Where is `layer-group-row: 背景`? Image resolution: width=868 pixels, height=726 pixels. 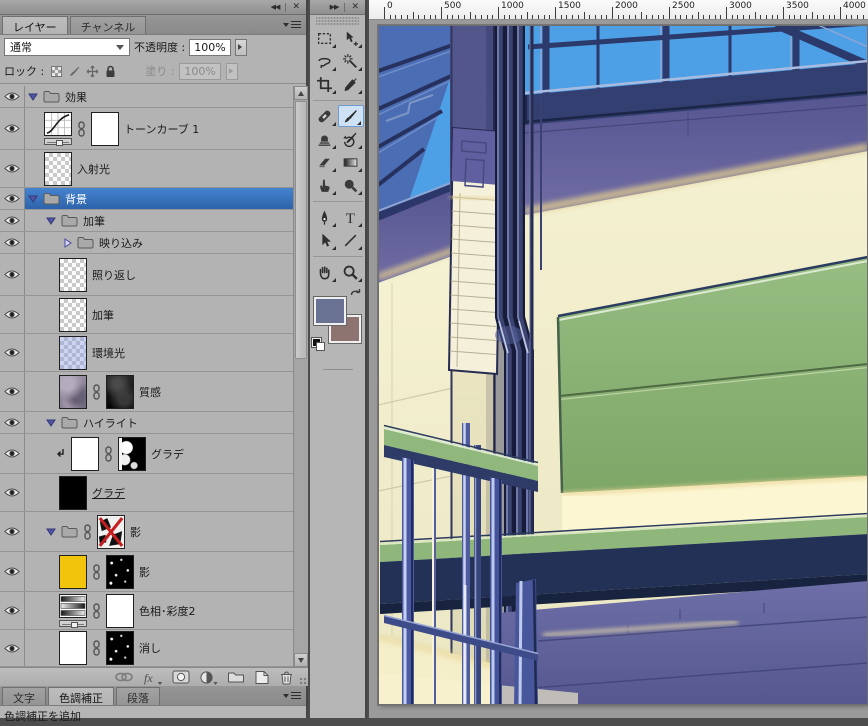
layer-group-row: 背景 is located at coordinates (146, 199).